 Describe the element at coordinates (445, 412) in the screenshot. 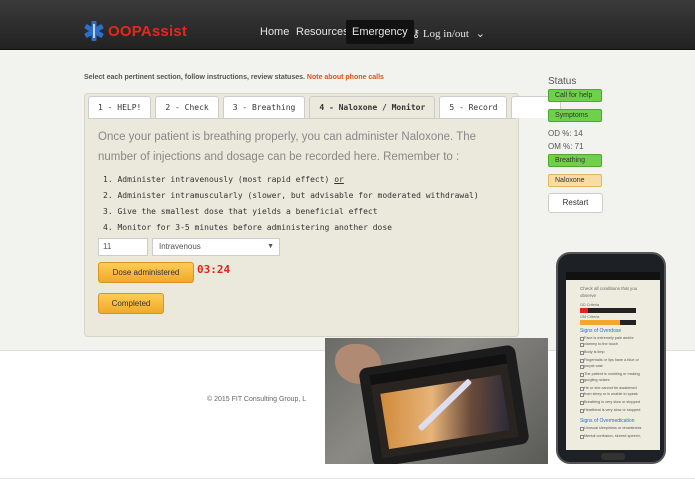

I see `tablet-screen-image` at that location.